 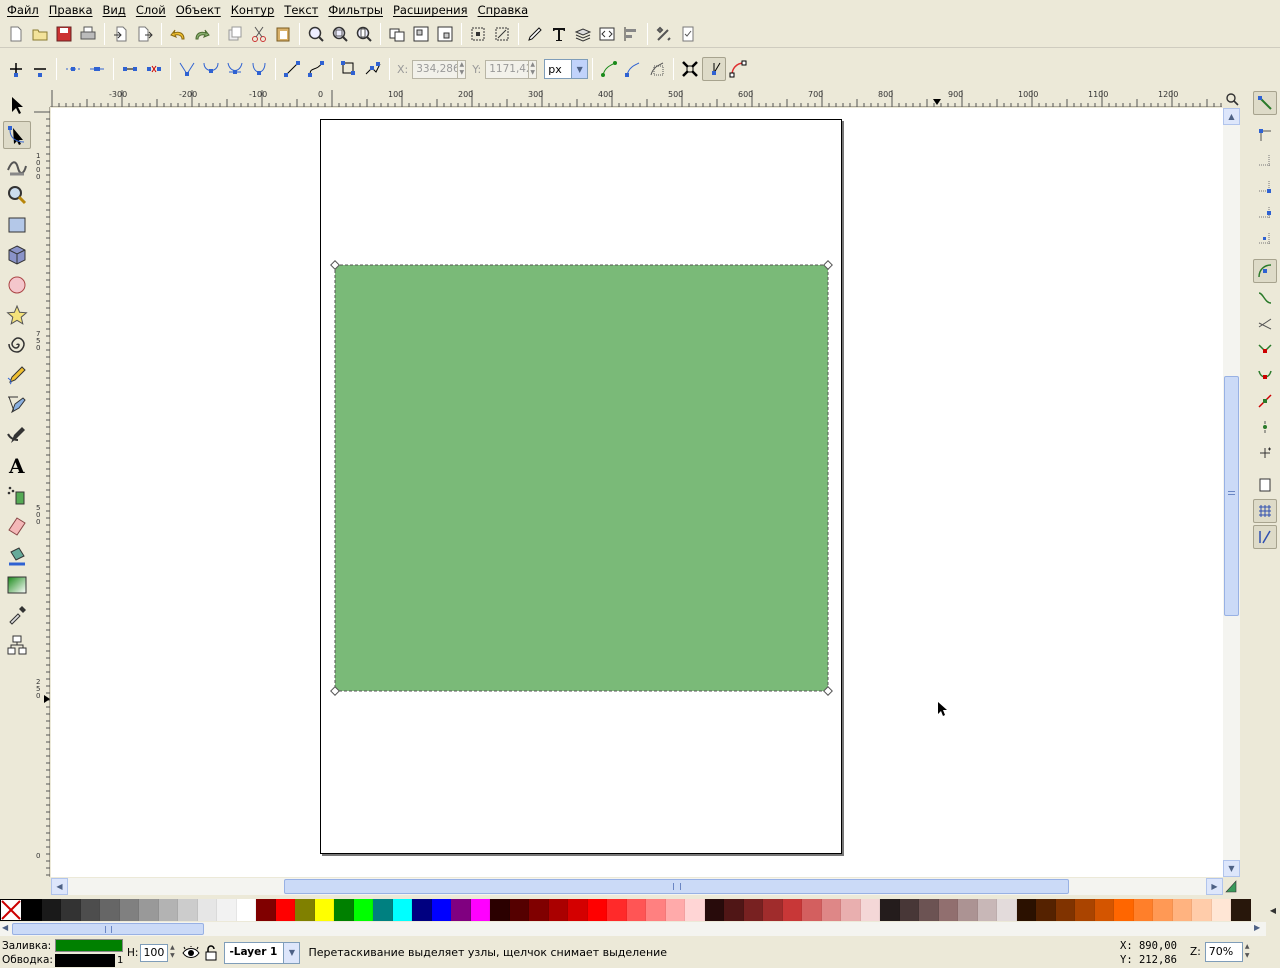 I want to click on y-spinner: ▲ ▼, so click(x=533, y=69).